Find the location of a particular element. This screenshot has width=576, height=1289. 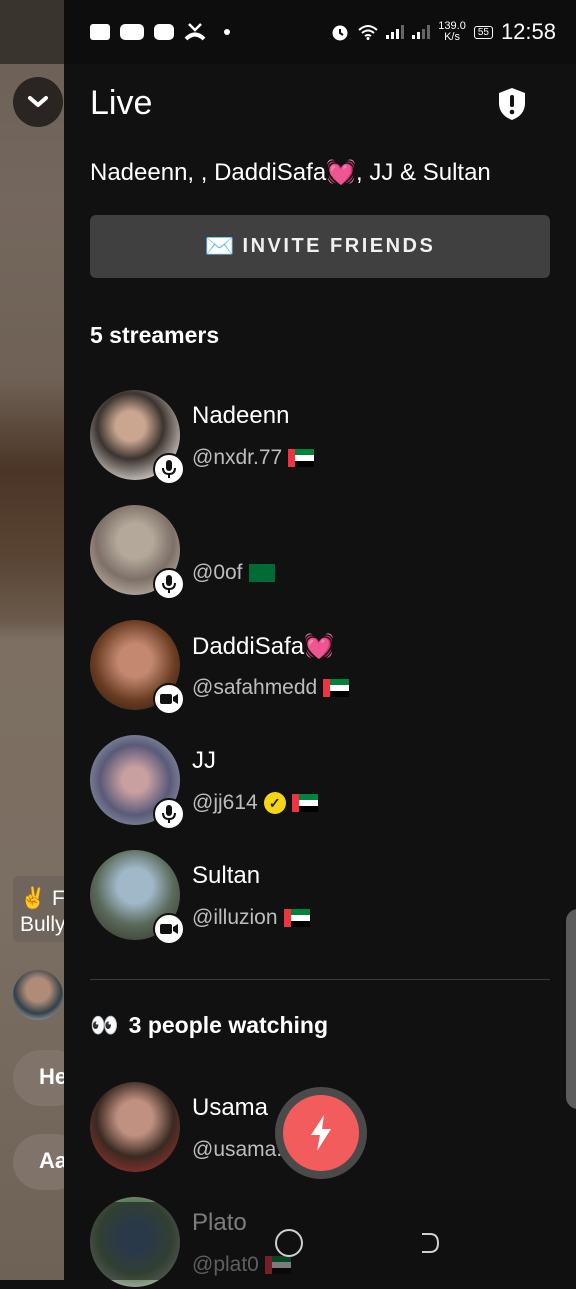

saudi-flag-icon is located at coordinates (261, 573).